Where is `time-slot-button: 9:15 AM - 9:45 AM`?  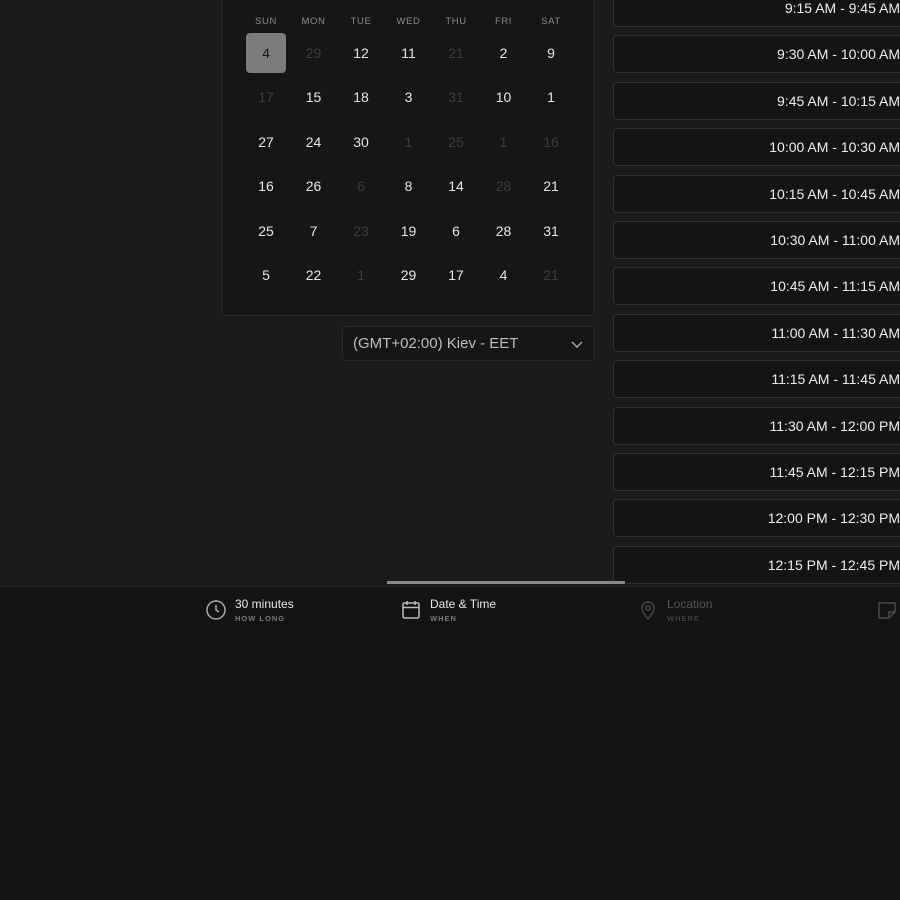
time-slot-button: 9:15 AM - 9:45 AM is located at coordinates (756, 13).